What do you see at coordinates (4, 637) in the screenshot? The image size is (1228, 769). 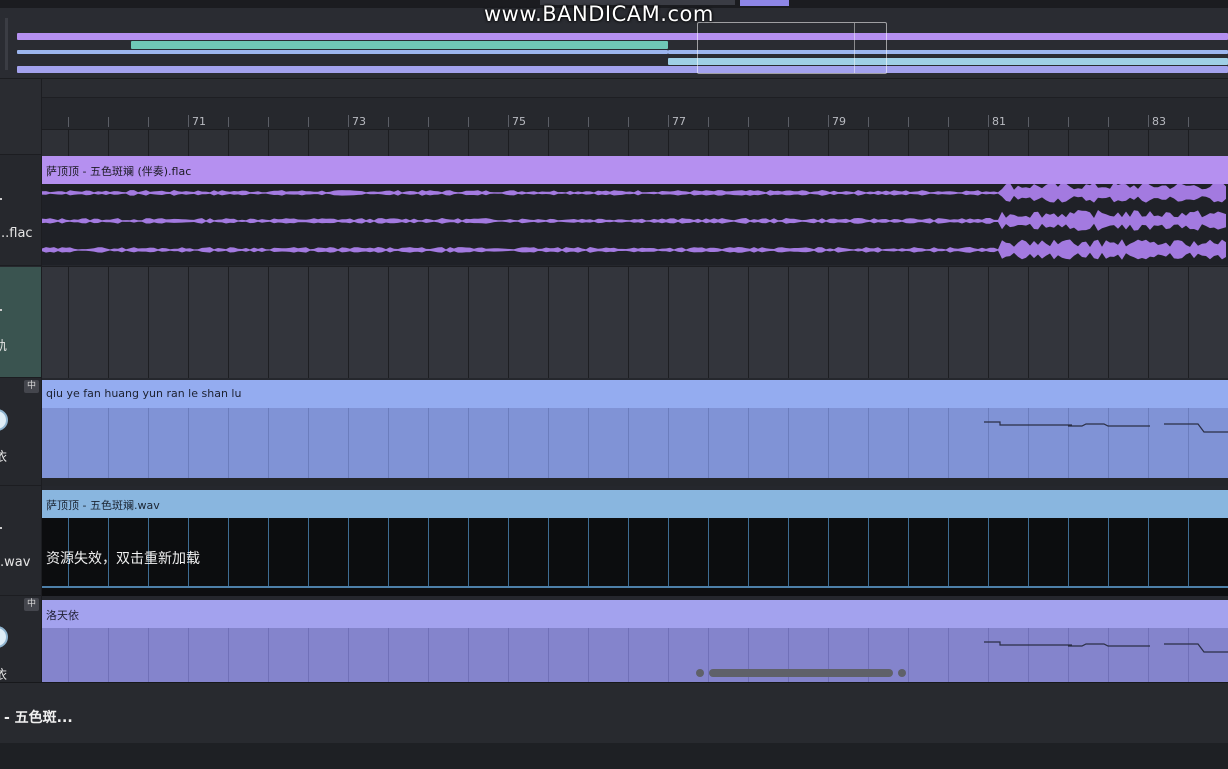 I see `track-5-avatar` at bounding box center [4, 637].